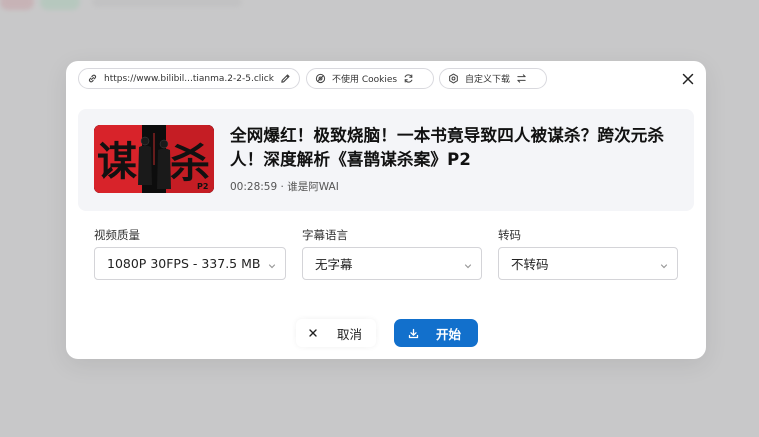 The image size is (759, 437). Describe the element at coordinates (254, 187) in the screenshot. I see `video-duration: 00:28:59` at that location.